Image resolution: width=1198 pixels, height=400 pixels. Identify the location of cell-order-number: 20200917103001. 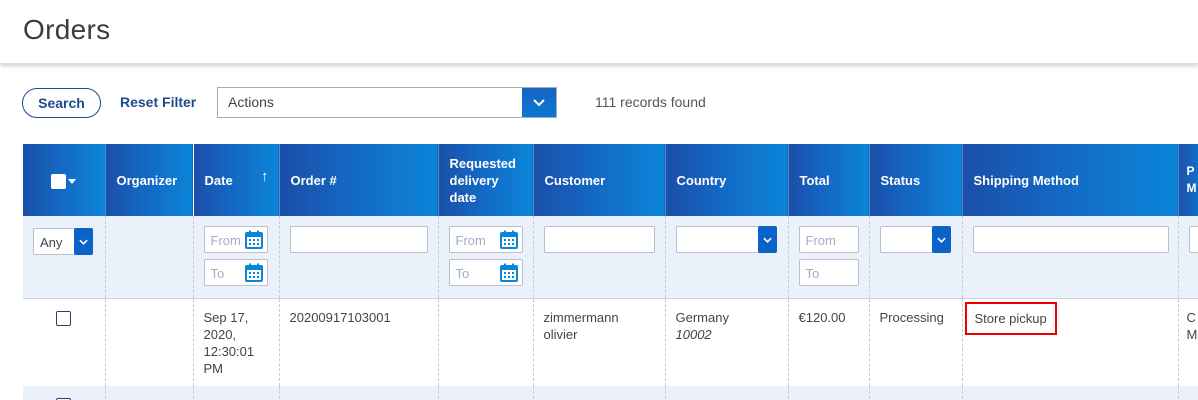
(359, 341).